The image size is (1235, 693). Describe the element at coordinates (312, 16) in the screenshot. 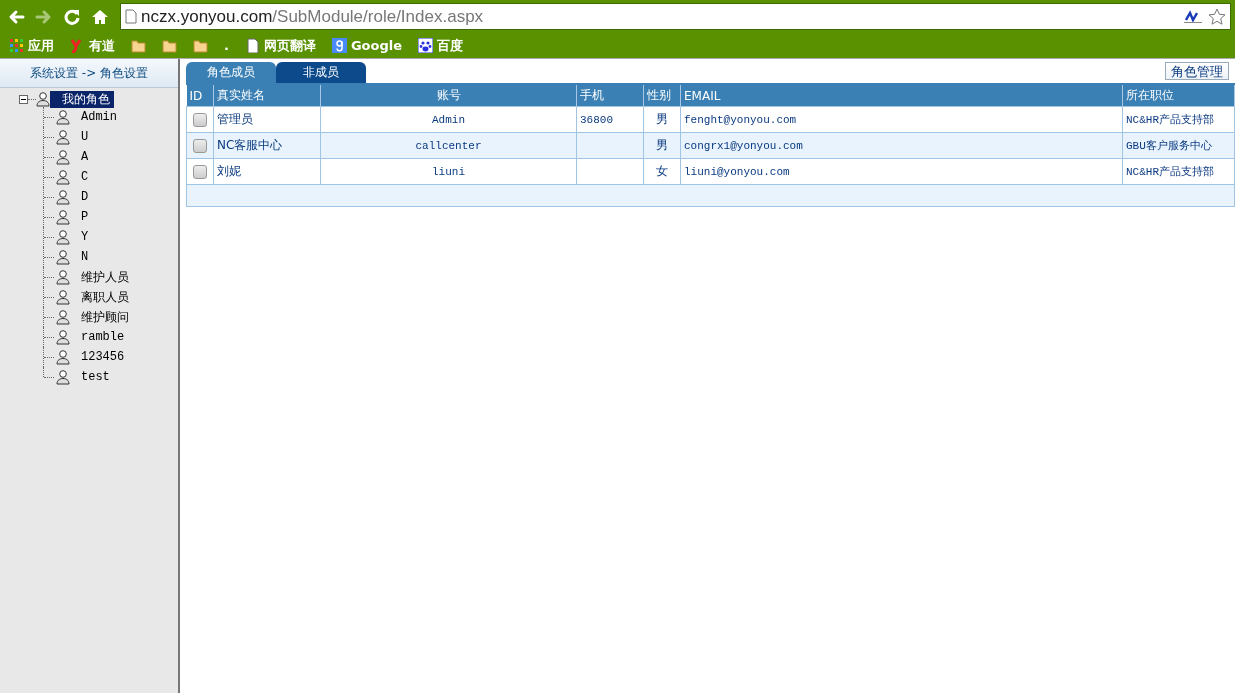

I see `url-text: nczx.yonyou.com/SubModule/role/Index.aspx` at that location.